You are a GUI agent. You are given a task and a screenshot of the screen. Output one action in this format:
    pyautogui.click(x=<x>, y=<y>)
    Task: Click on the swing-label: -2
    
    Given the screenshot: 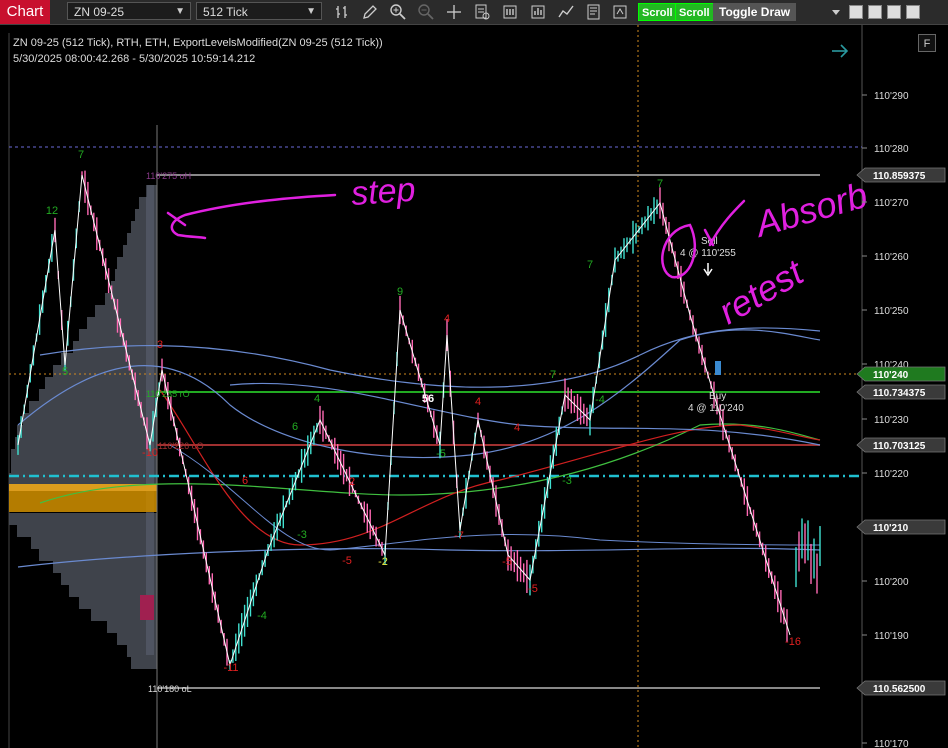 What is the action you would take?
    pyautogui.click(x=383, y=562)
    